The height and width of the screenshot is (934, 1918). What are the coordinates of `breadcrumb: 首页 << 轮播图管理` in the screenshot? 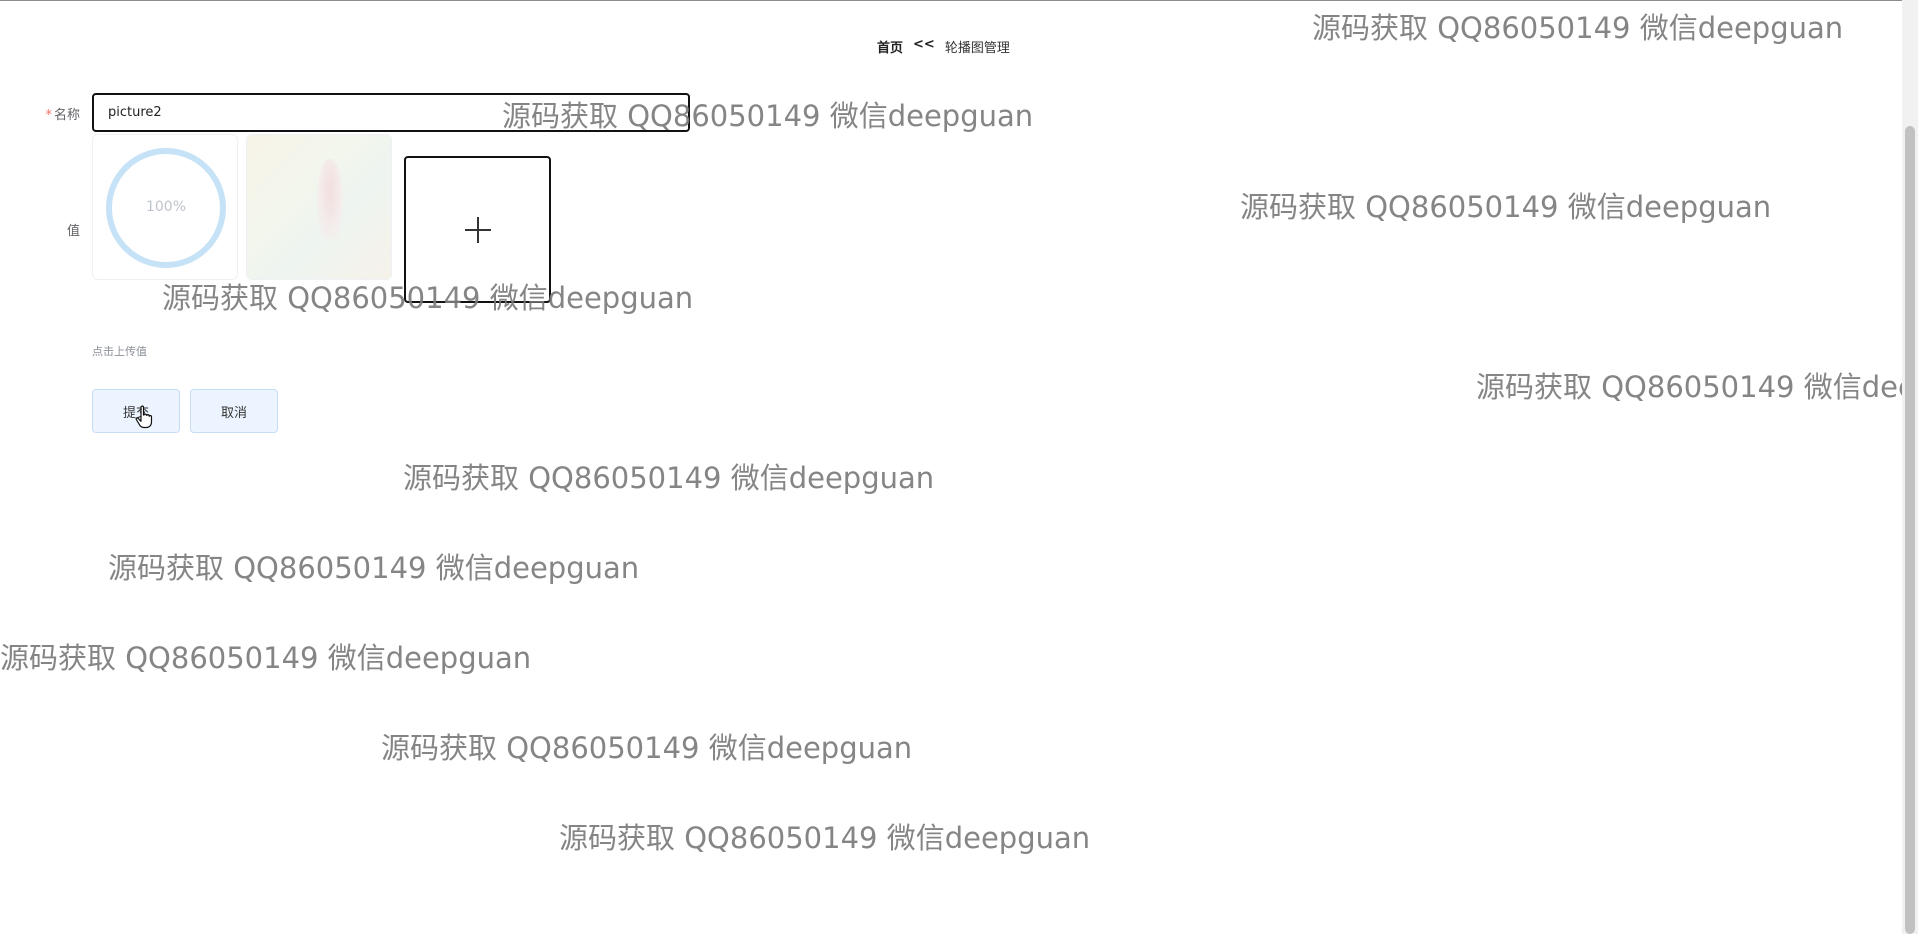 It's located at (943, 46).